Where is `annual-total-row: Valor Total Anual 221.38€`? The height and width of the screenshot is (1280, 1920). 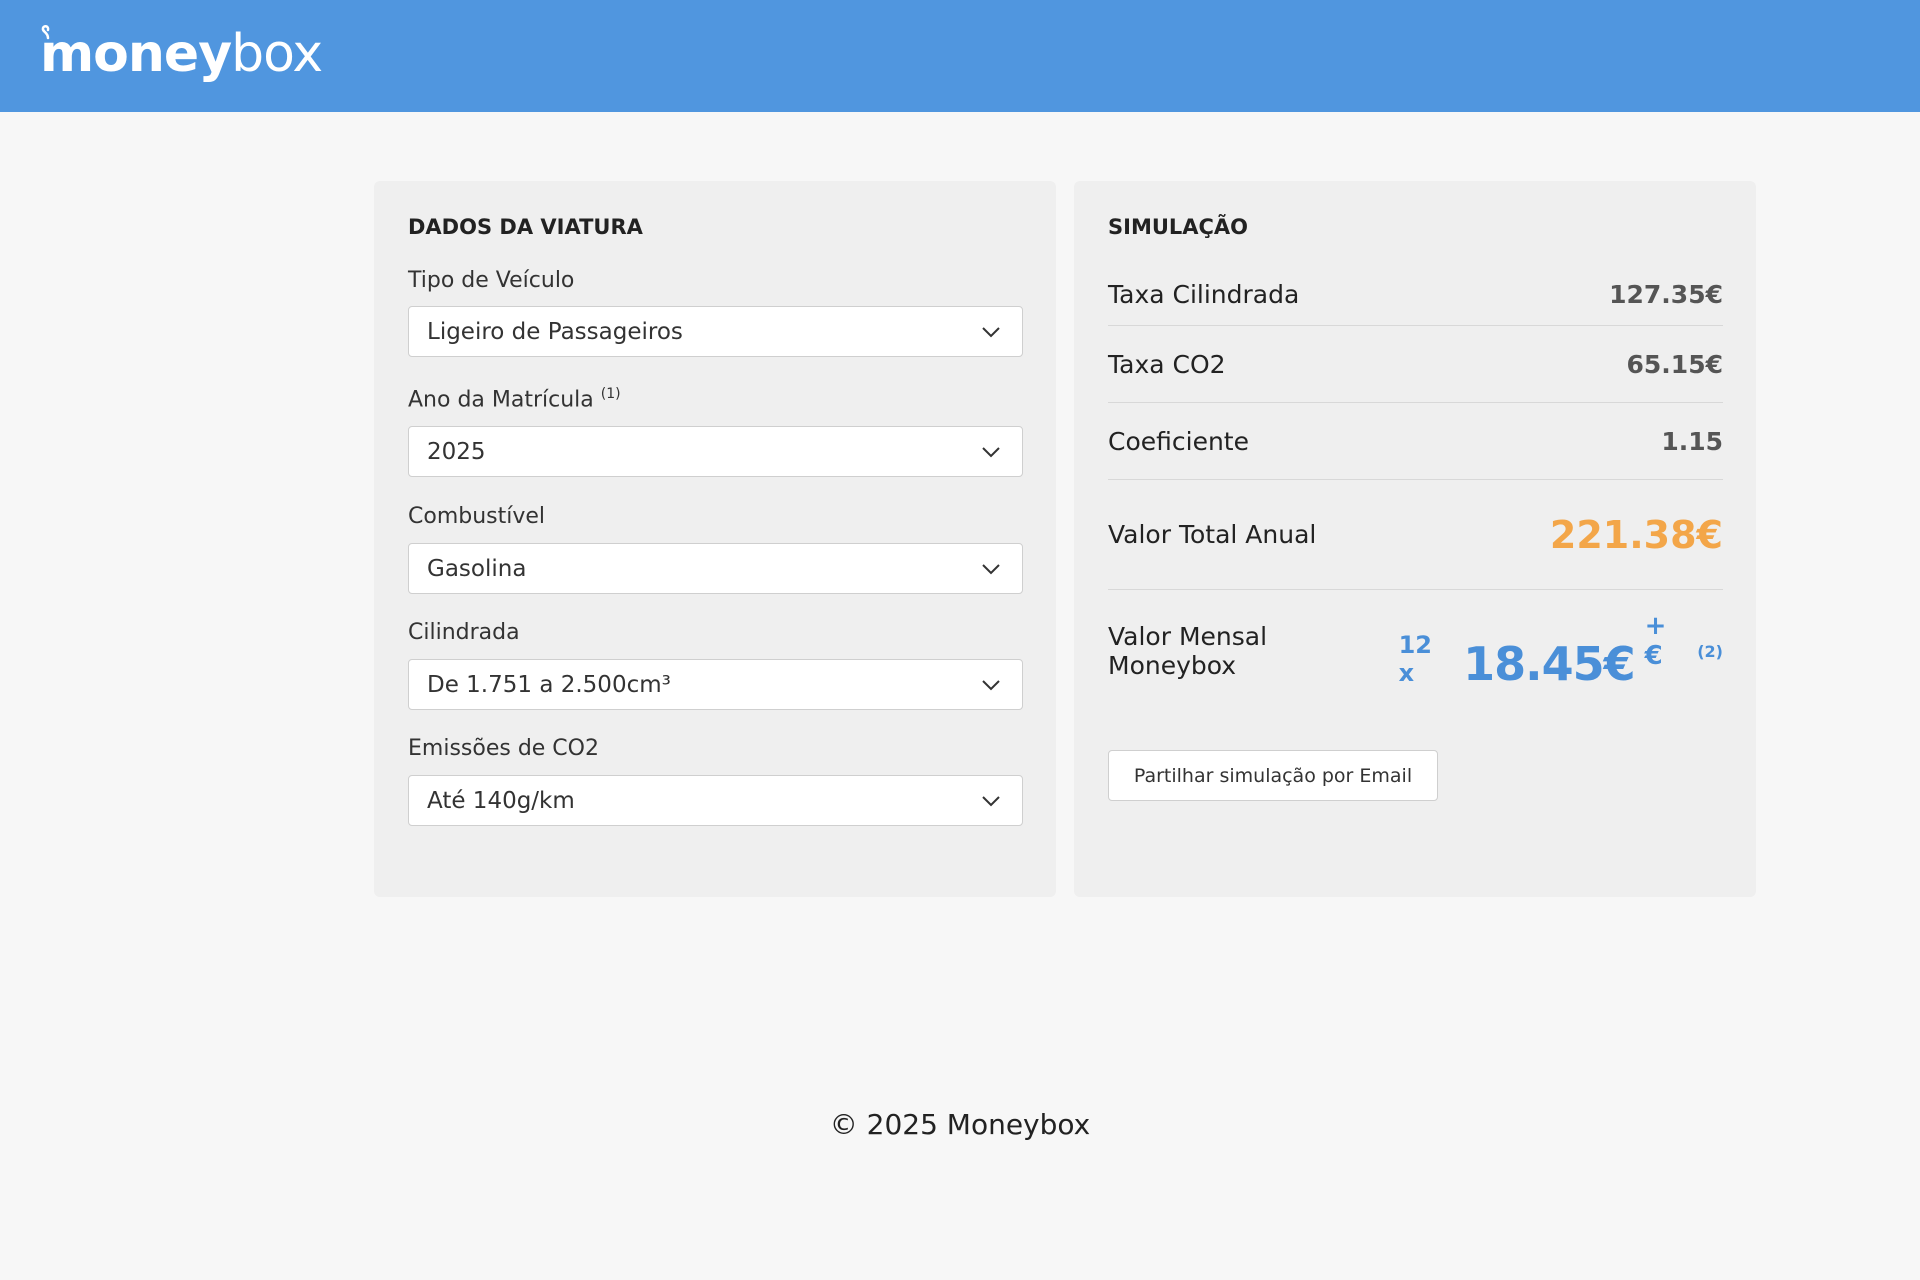
annual-total-row: Valor Total Anual 221.38€ is located at coordinates (1415, 535).